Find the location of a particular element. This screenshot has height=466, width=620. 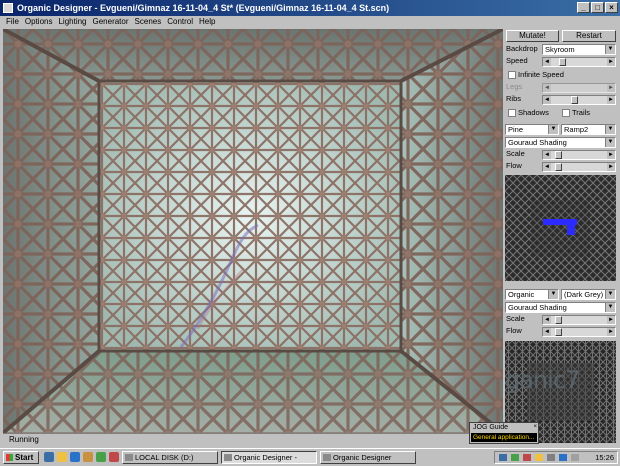

restart-button: Restart is located at coordinates (589, 36).